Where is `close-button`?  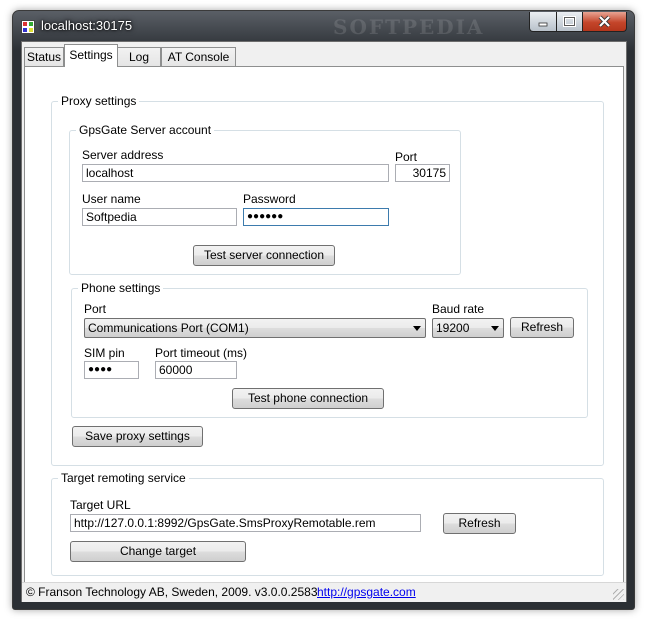 close-button is located at coordinates (604, 22).